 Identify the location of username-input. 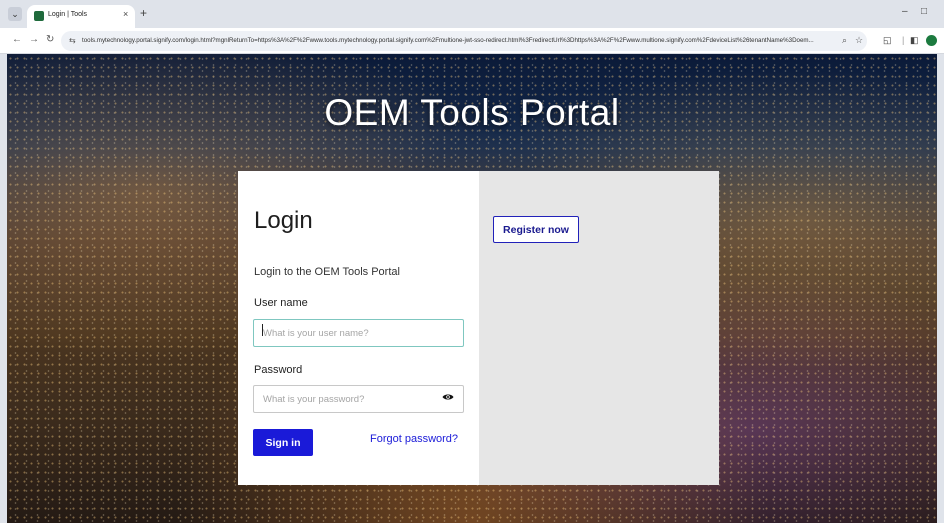
(358, 333).